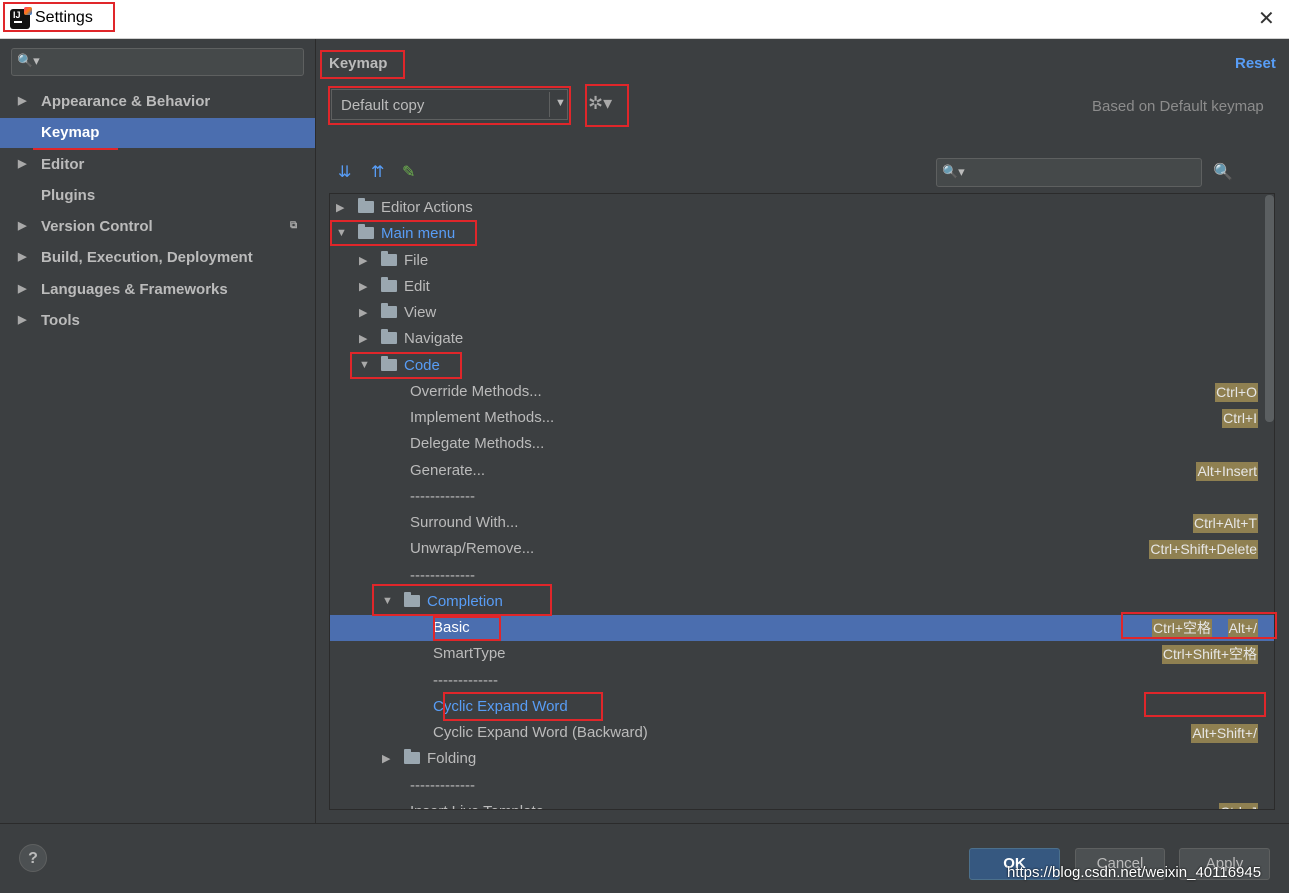  I want to click on action-label: Code, so click(422, 365).